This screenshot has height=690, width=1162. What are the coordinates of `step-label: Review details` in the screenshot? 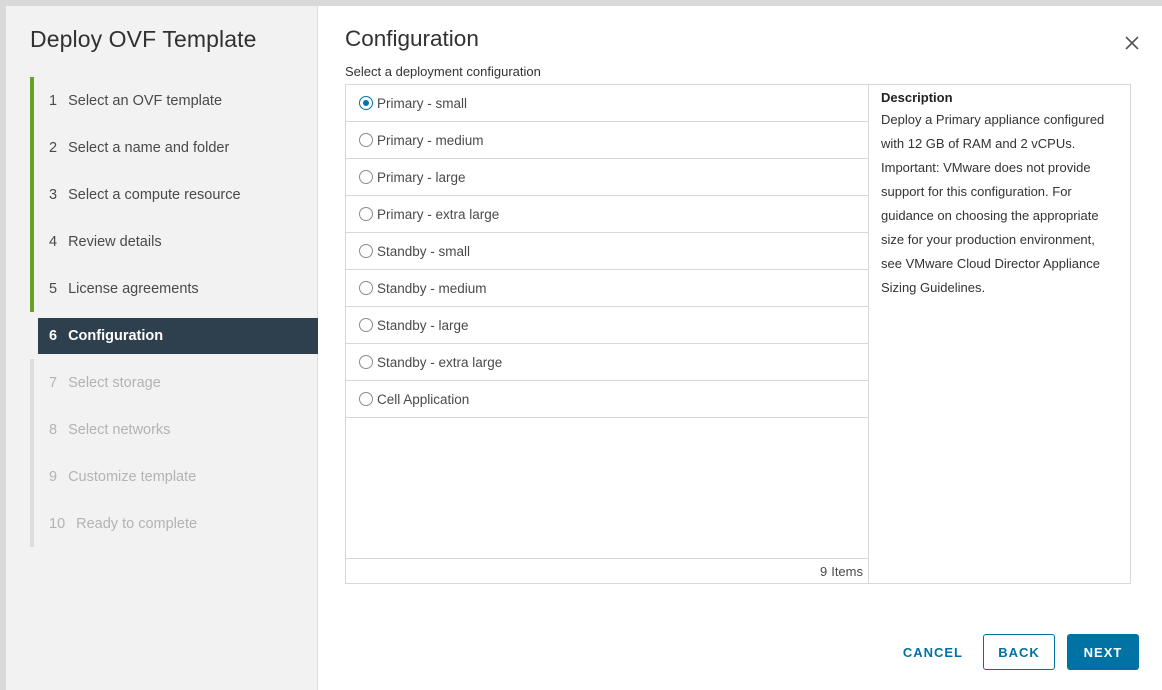 It's located at (115, 241).